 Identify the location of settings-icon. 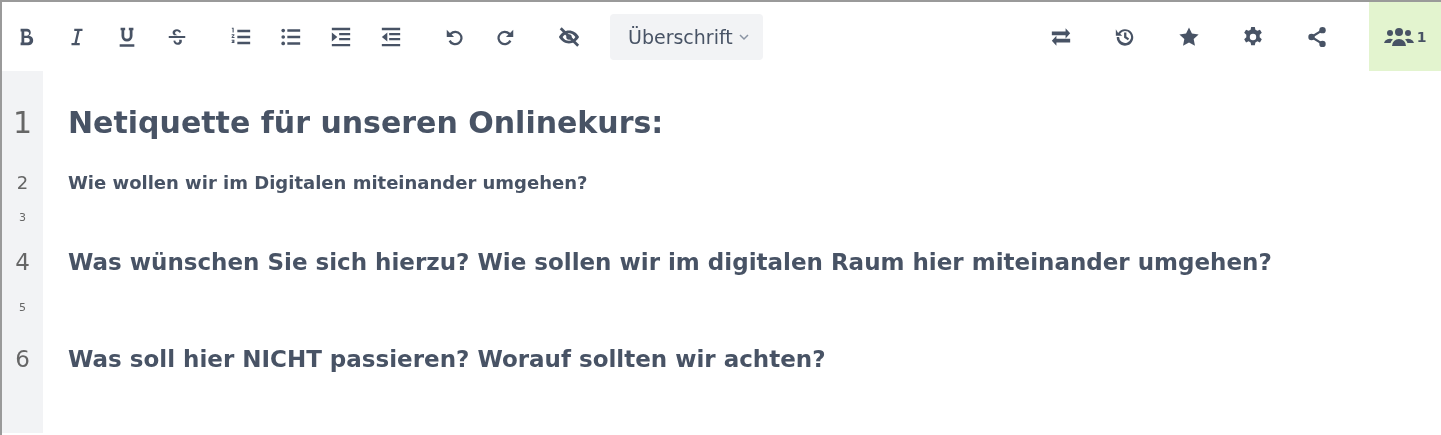
(1253, 36).